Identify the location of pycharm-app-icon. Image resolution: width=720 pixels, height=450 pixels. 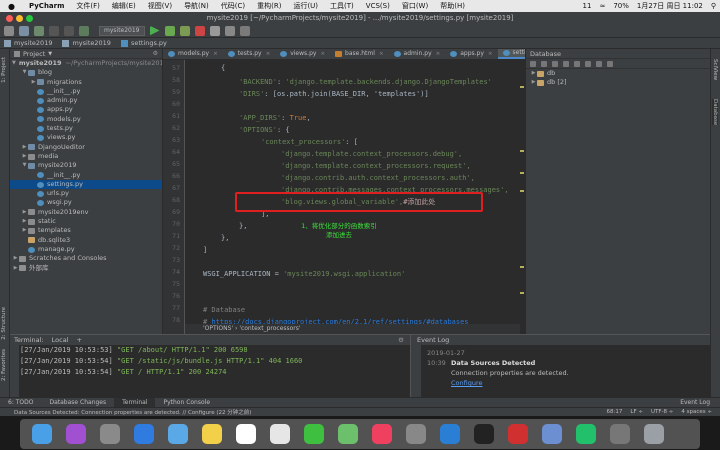
(586, 434).